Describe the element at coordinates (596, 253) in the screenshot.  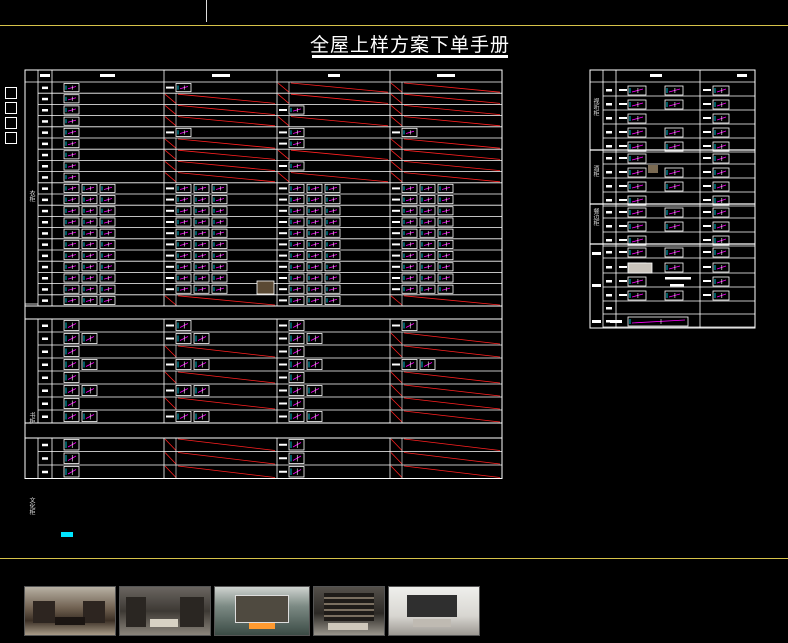
I see `group-label-bar` at that location.